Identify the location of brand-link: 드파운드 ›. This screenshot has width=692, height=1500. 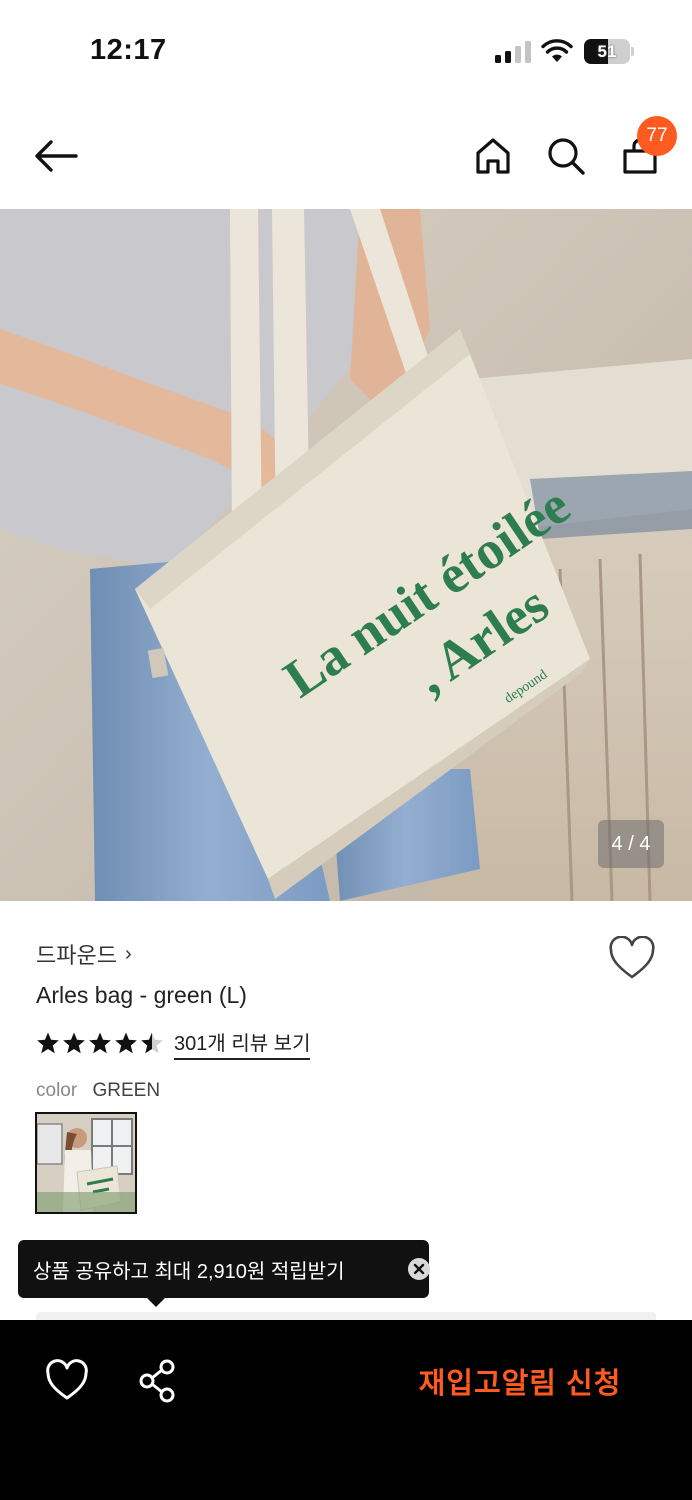
(84, 954).